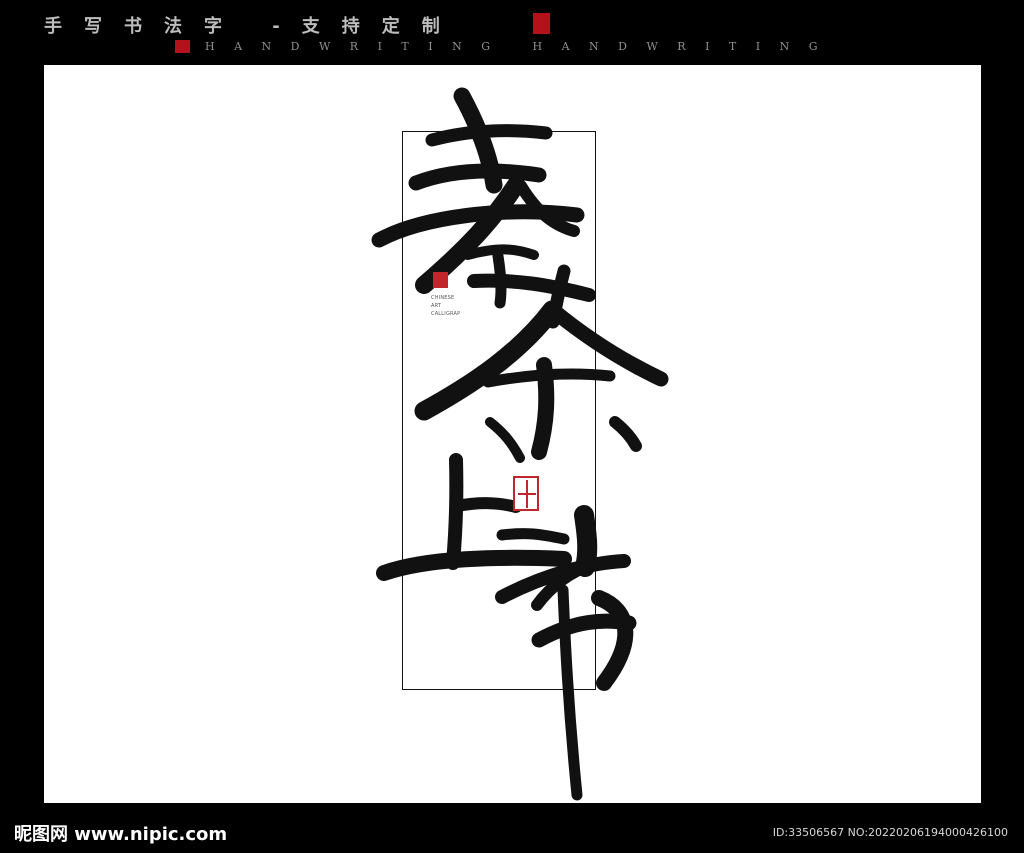 This screenshot has height=853, width=1024. I want to click on image-id: ID:33506567 NO:20220206194000426100, so click(890, 832).